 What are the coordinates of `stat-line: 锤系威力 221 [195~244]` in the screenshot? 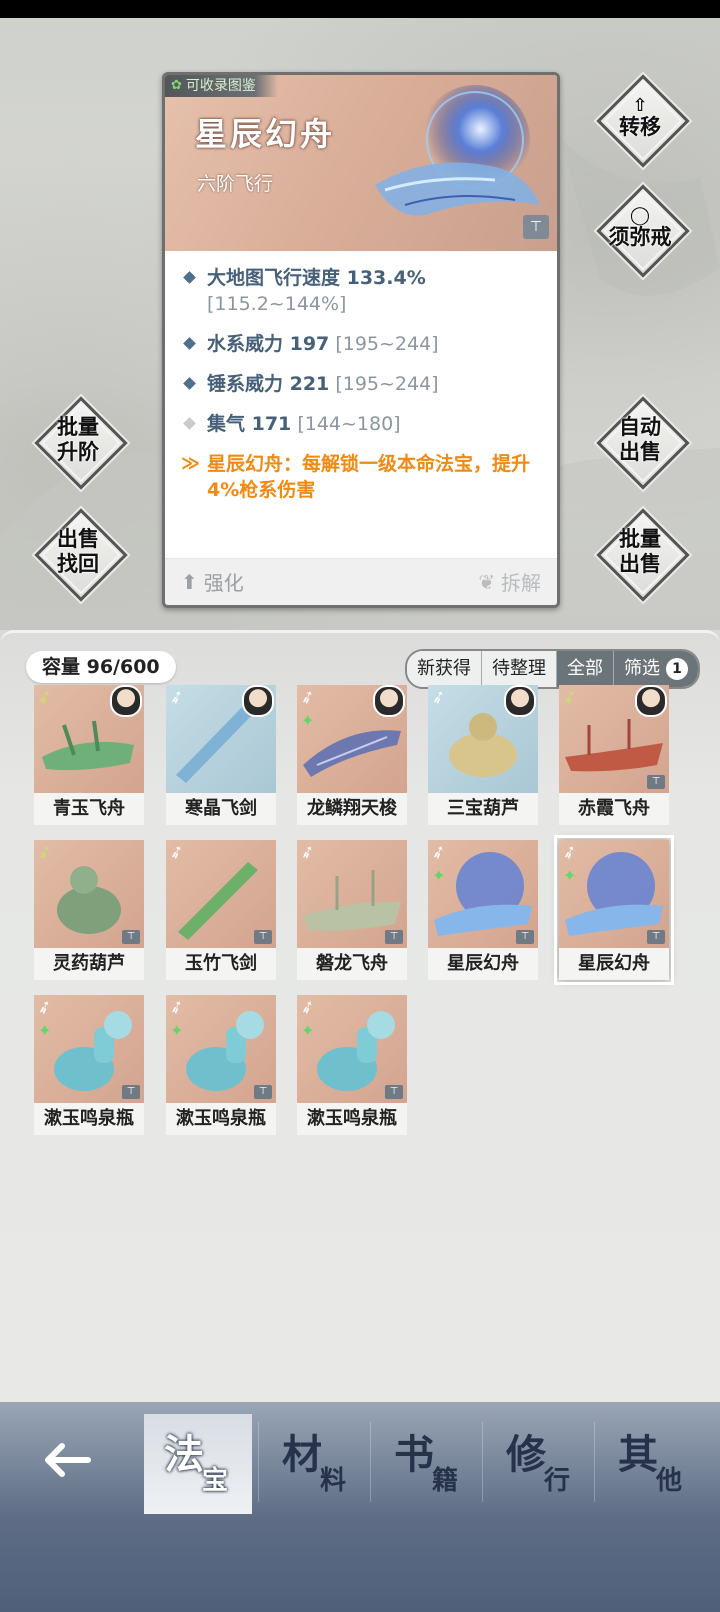 It's located at (362, 384).